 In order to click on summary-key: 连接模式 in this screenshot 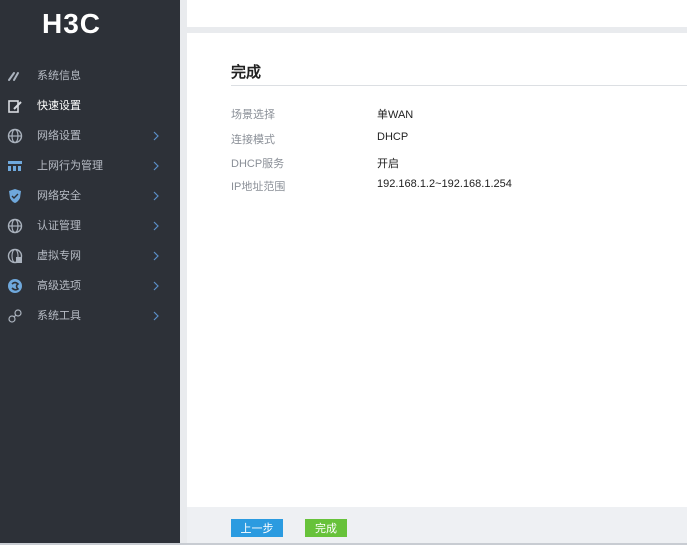, I will do `click(253, 140)`.